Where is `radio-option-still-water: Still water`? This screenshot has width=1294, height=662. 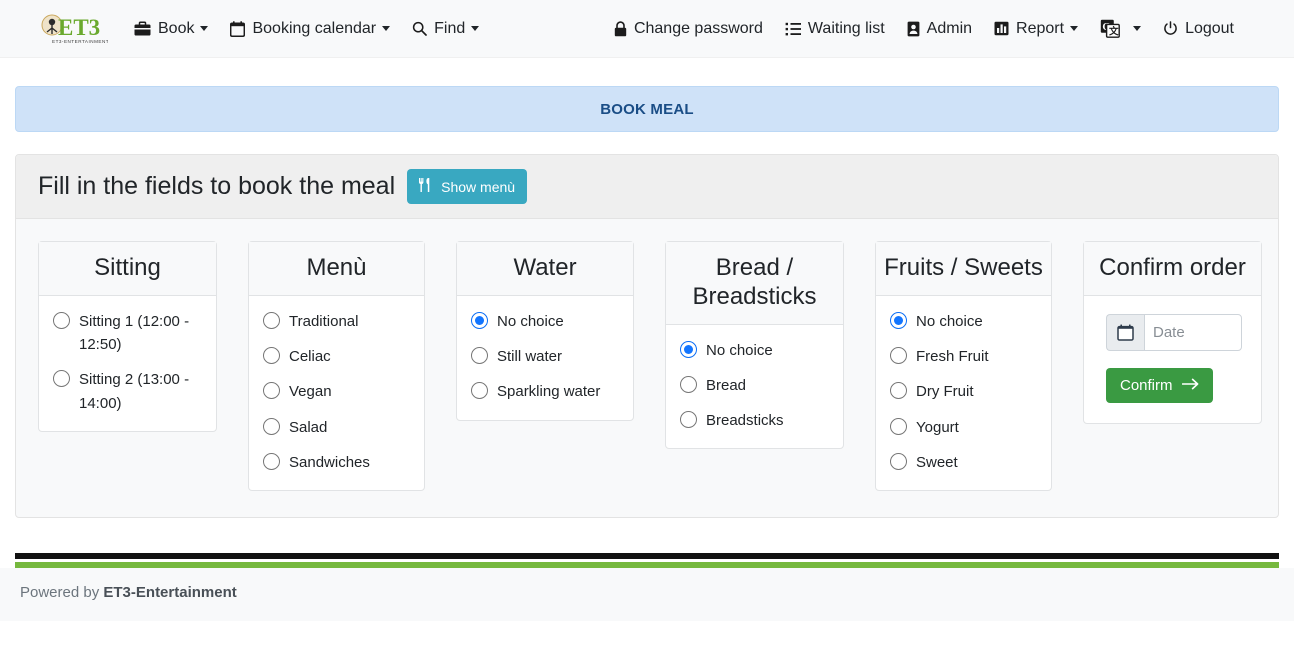 radio-option-still-water: Still water is located at coordinates (545, 356).